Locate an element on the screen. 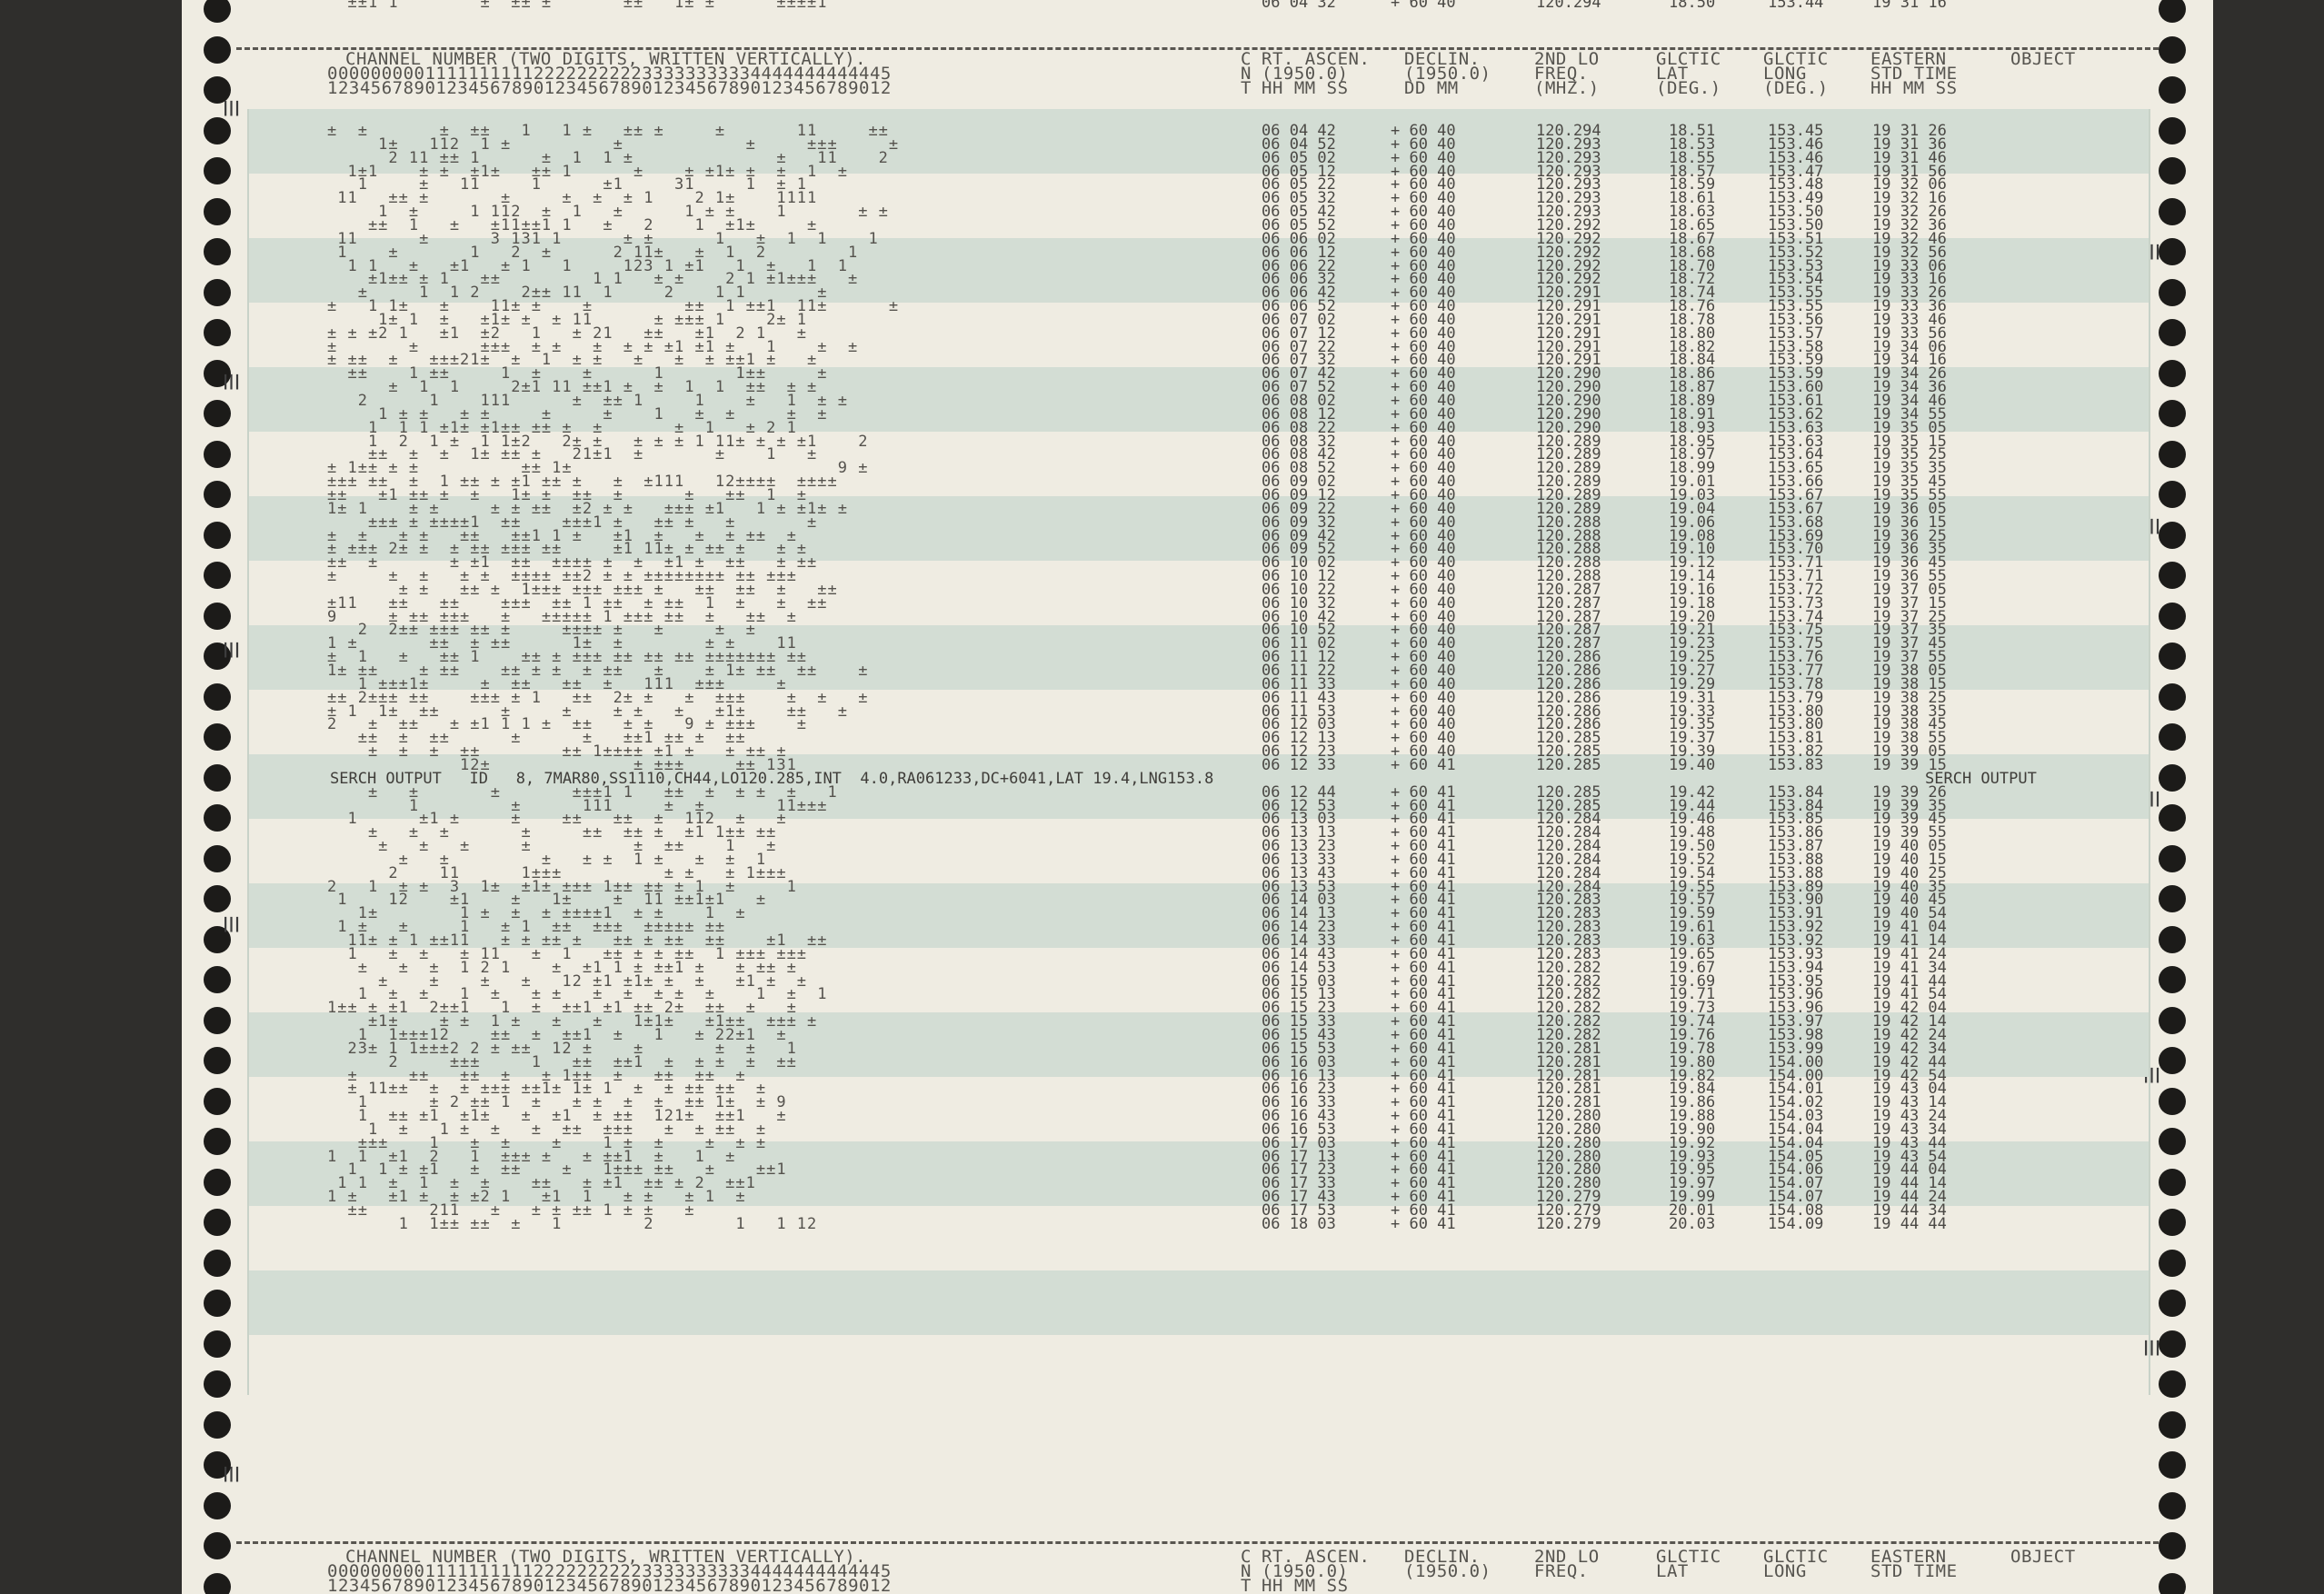  time-value: 19 44 44 is located at coordinates (1909, 1223).